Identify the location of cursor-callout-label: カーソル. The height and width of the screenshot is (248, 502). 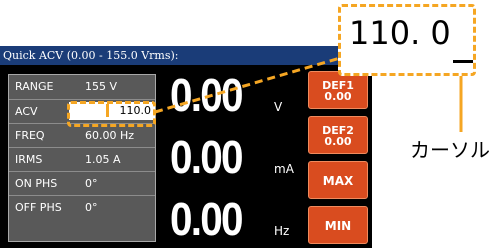
(450, 150).